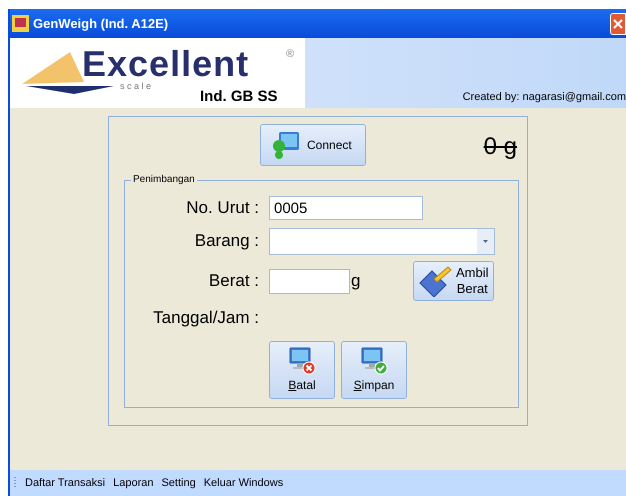 This screenshot has height=496, width=626. I want to click on close-icon, so click(618, 23).